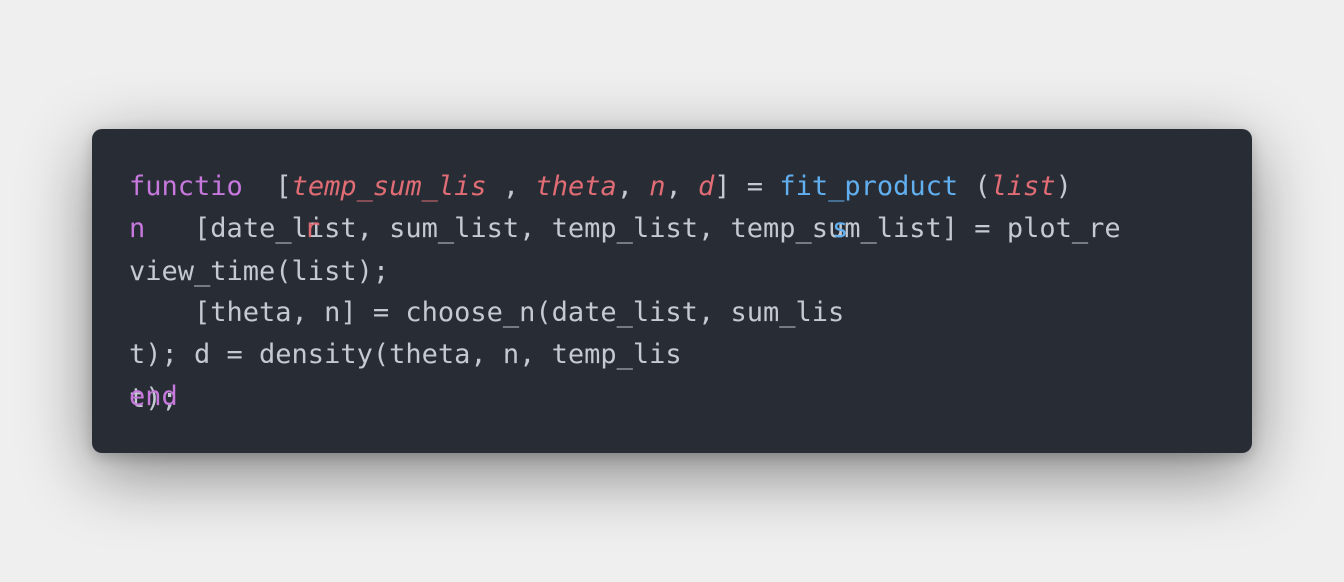 This screenshot has width=1344, height=582. I want to click on end-keyword: end, so click(153, 396).